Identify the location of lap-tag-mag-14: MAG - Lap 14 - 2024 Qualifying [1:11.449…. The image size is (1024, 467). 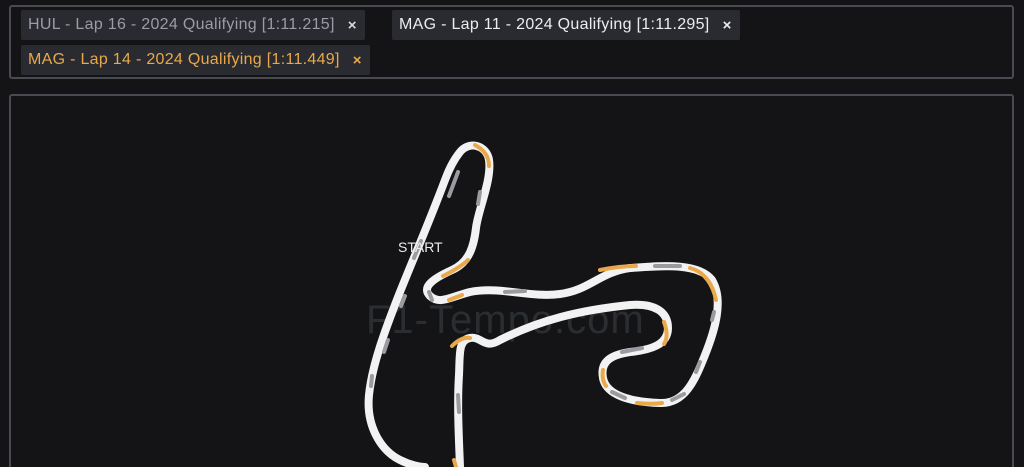
(195, 60).